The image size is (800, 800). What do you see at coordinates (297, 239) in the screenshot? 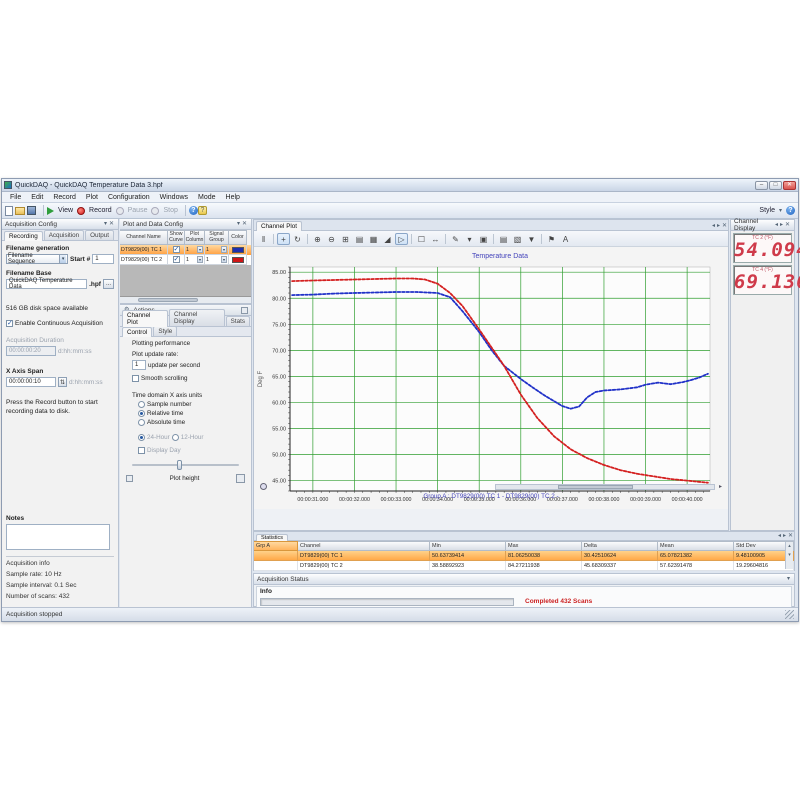
I see `zoom-reset-icon: ↻` at bounding box center [297, 239].